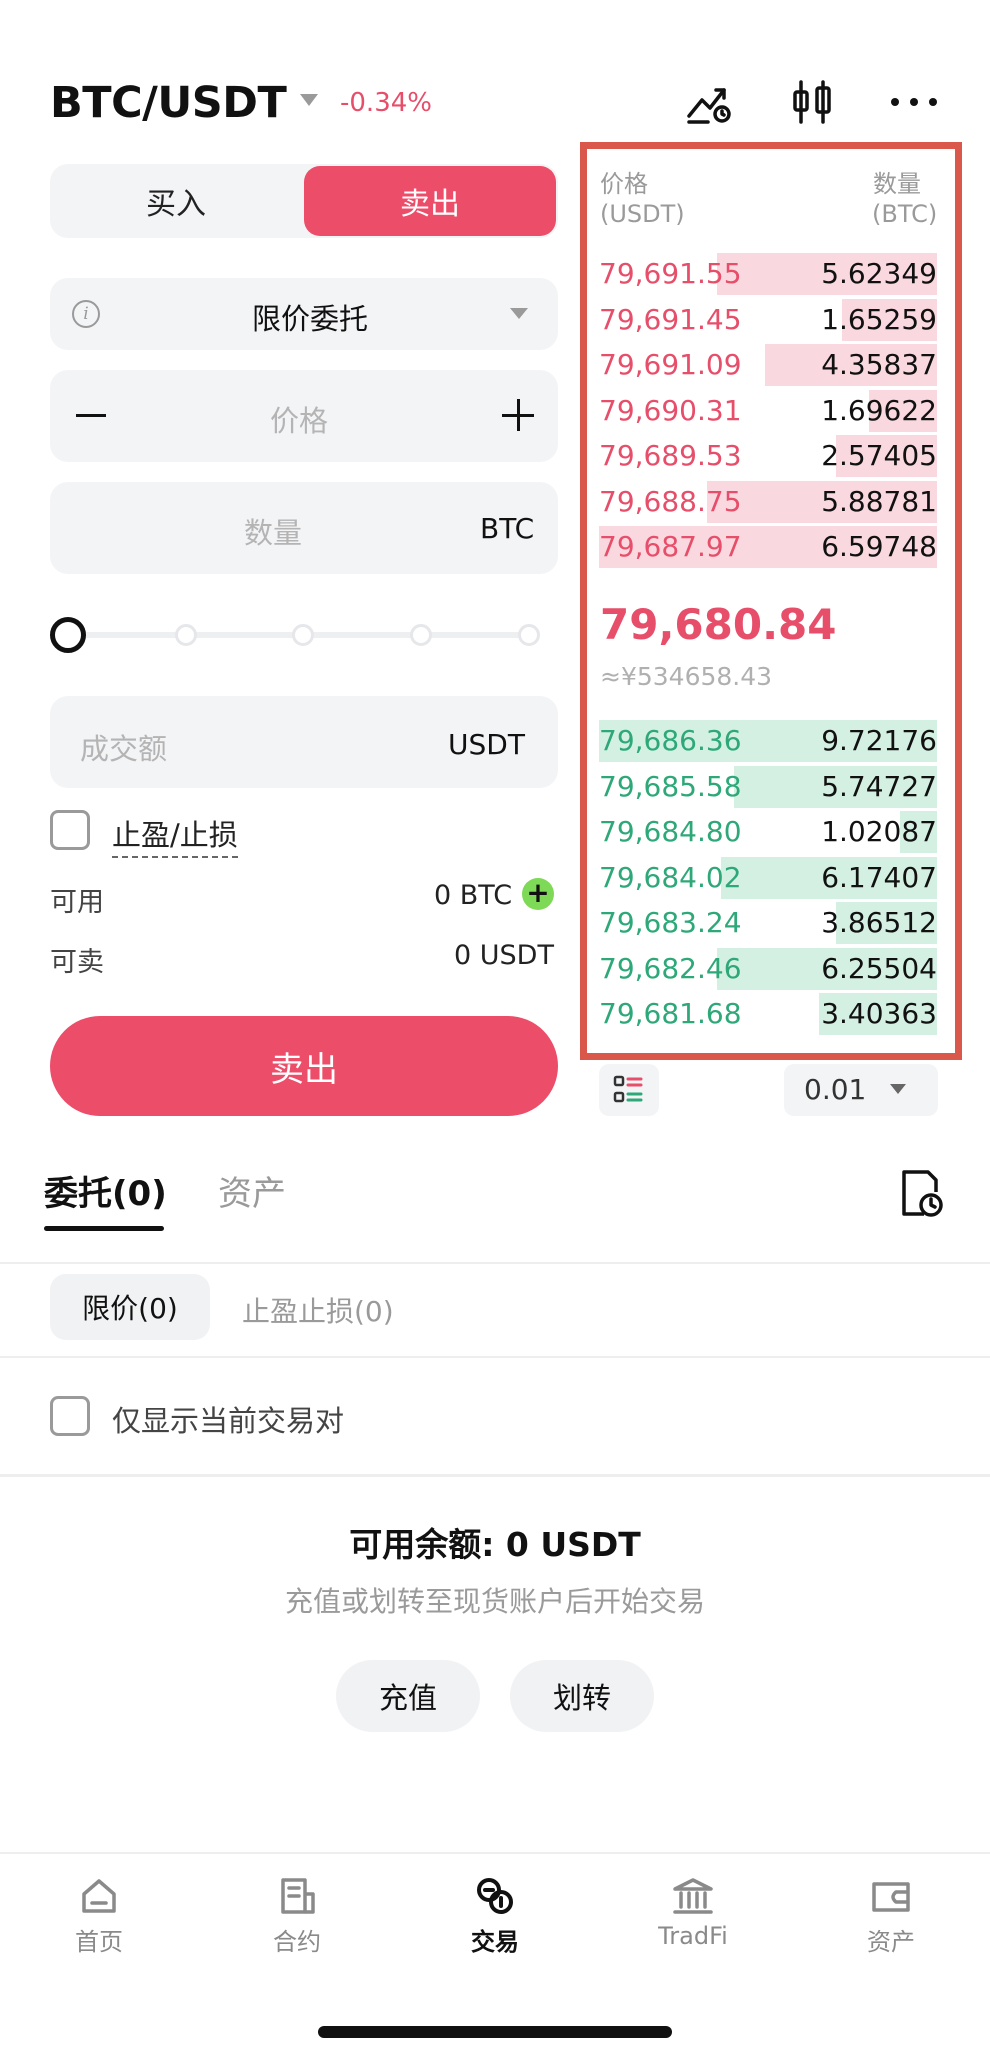  Describe the element at coordinates (879, 786) in the screenshot. I see `bid-quantity: 5.74727` at that location.